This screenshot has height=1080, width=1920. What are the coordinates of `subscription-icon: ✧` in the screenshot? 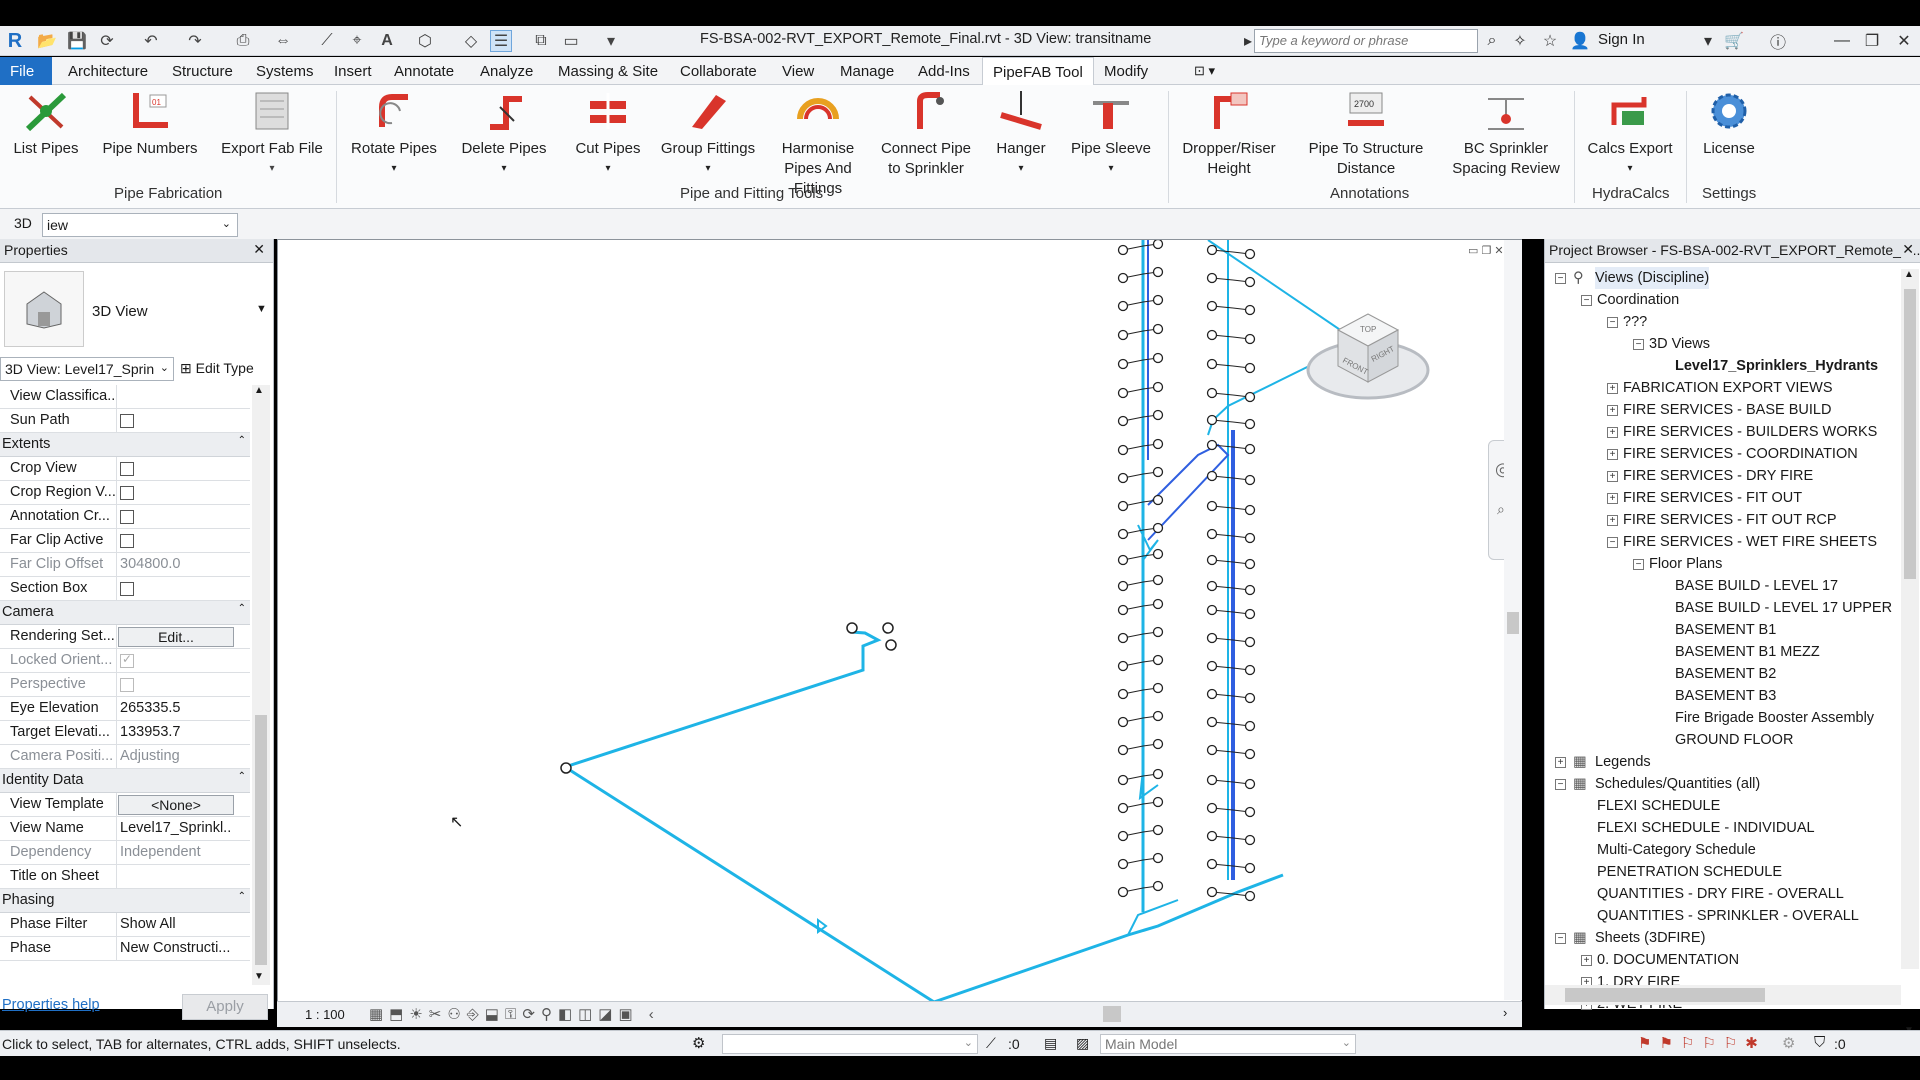 It's located at (1520, 41).